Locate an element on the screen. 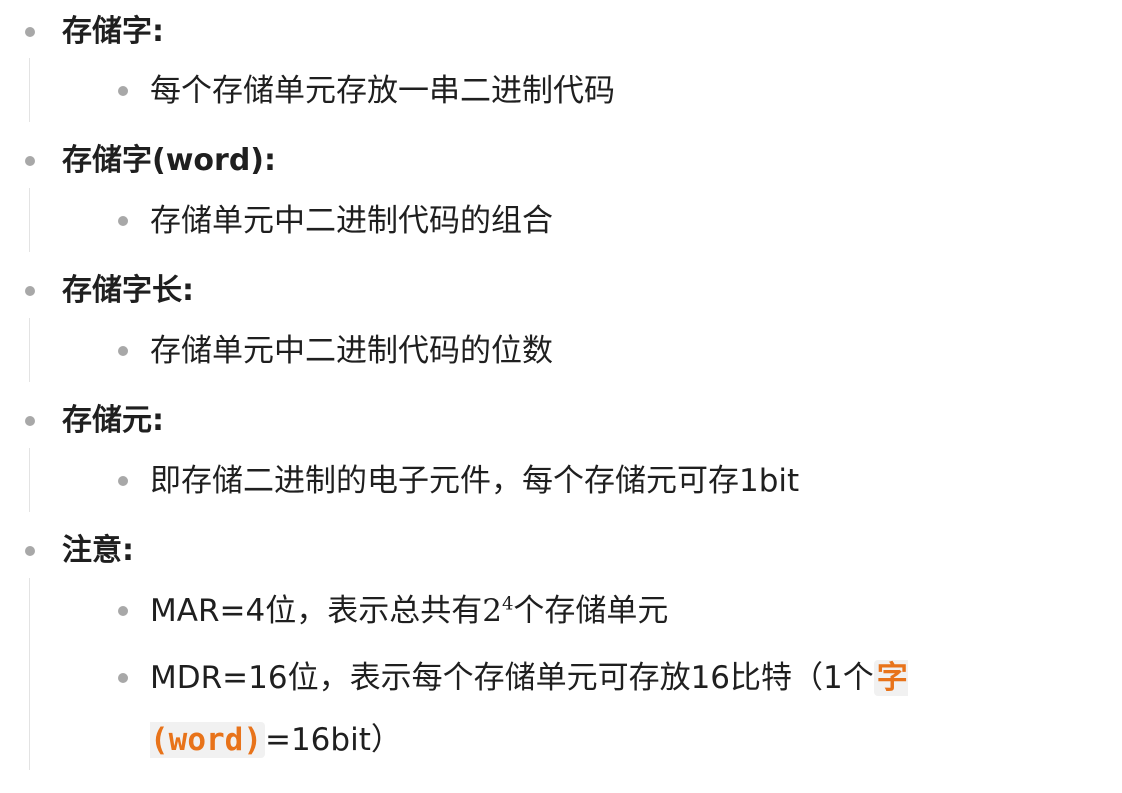 Image resolution: width=1122 pixels, height=793 pixels. power-exponent: 4 is located at coordinates (507, 604).